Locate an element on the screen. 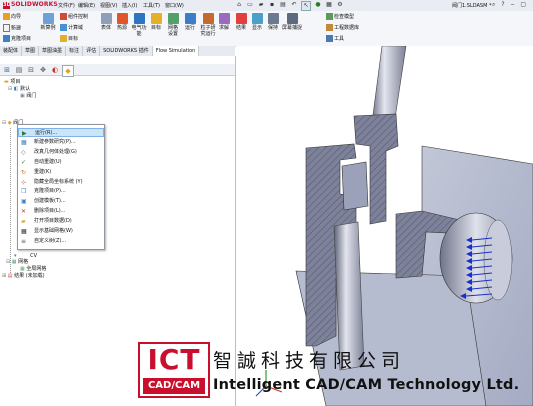 The height and width of the screenshot is (406, 533). heat-source-button: 热源 is located at coordinates (122, 22).